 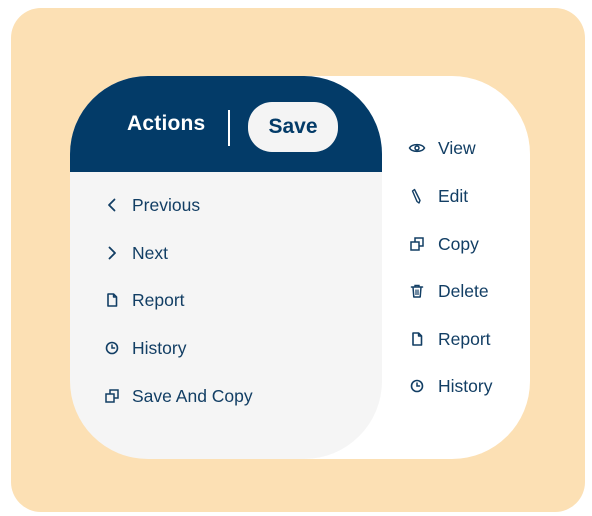 I want to click on menu-item-copy: Copy, so click(x=443, y=244).